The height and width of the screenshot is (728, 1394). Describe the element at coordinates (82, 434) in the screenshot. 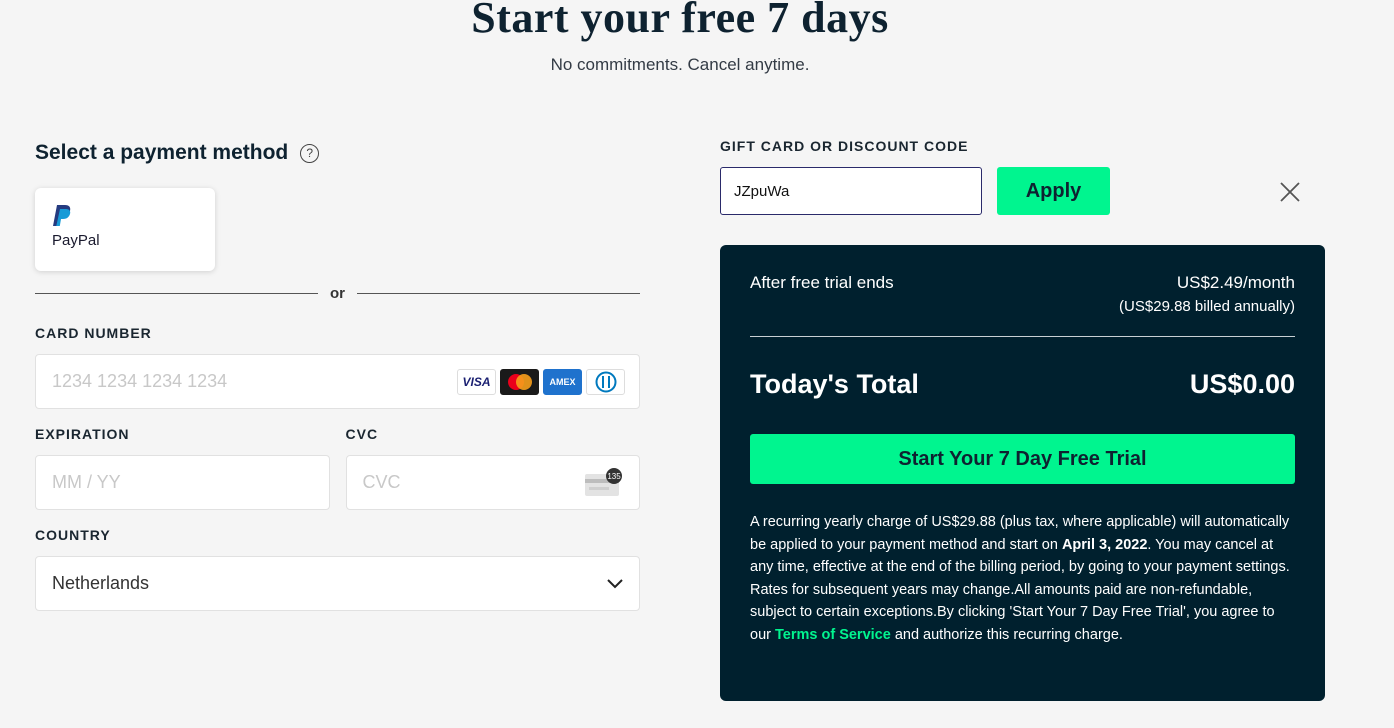

I see `expiration-label: EXPIRATION` at that location.